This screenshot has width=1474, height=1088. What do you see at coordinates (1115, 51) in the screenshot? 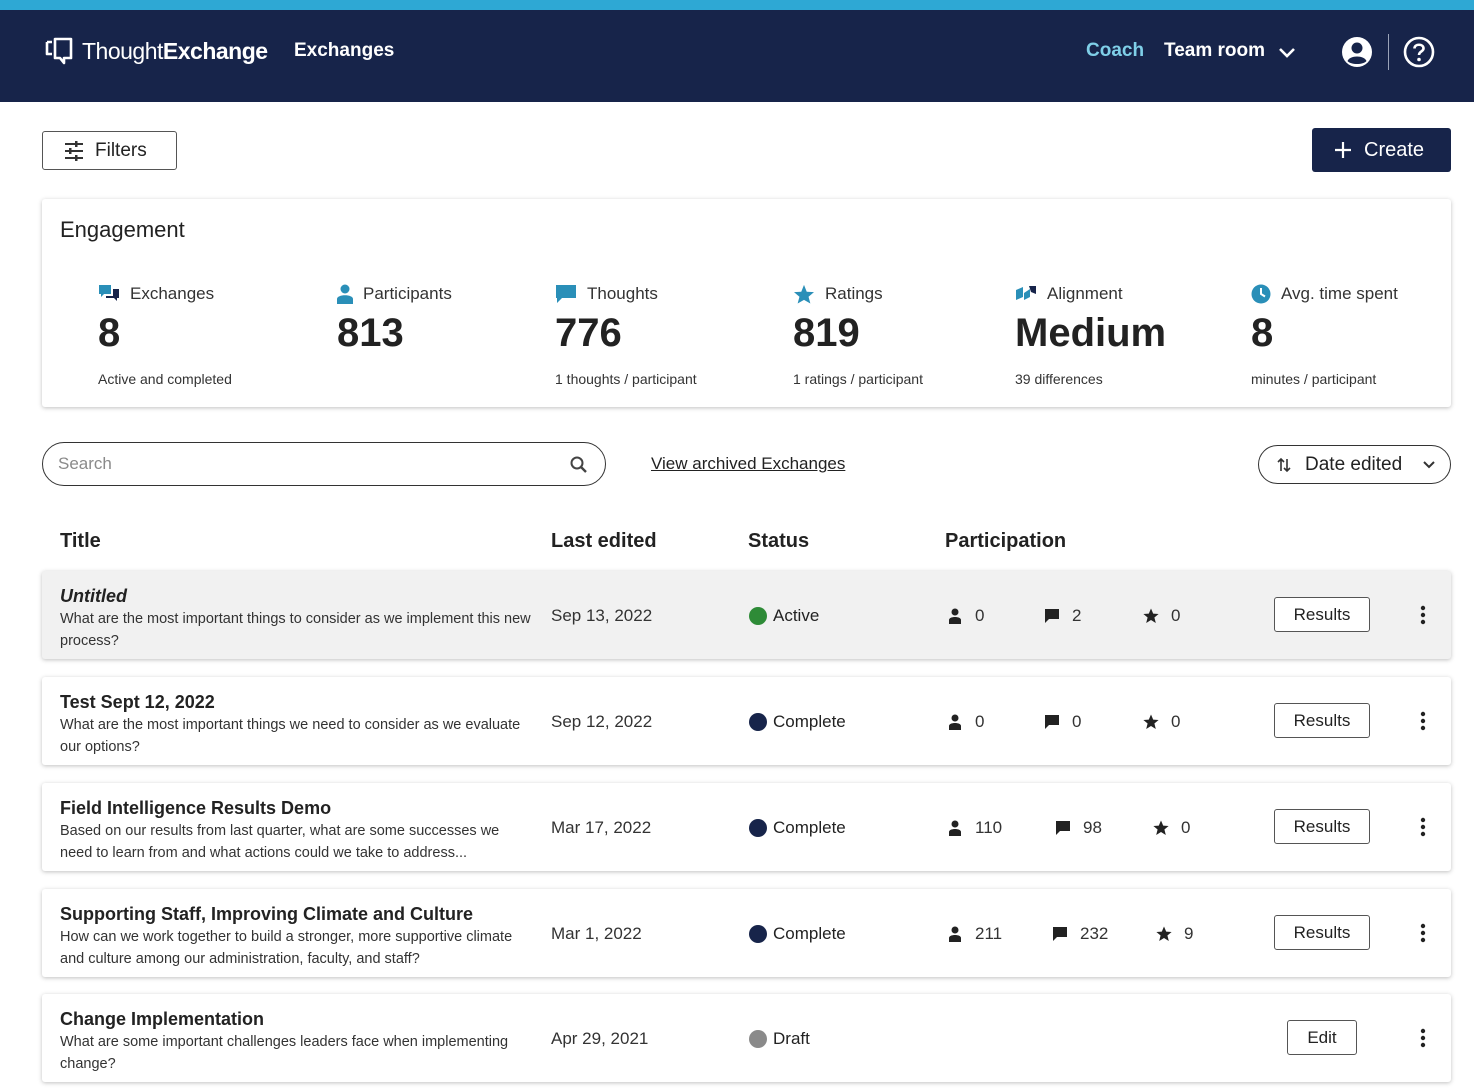
I see `nav-coach-link: Coach` at bounding box center [1115, 51].